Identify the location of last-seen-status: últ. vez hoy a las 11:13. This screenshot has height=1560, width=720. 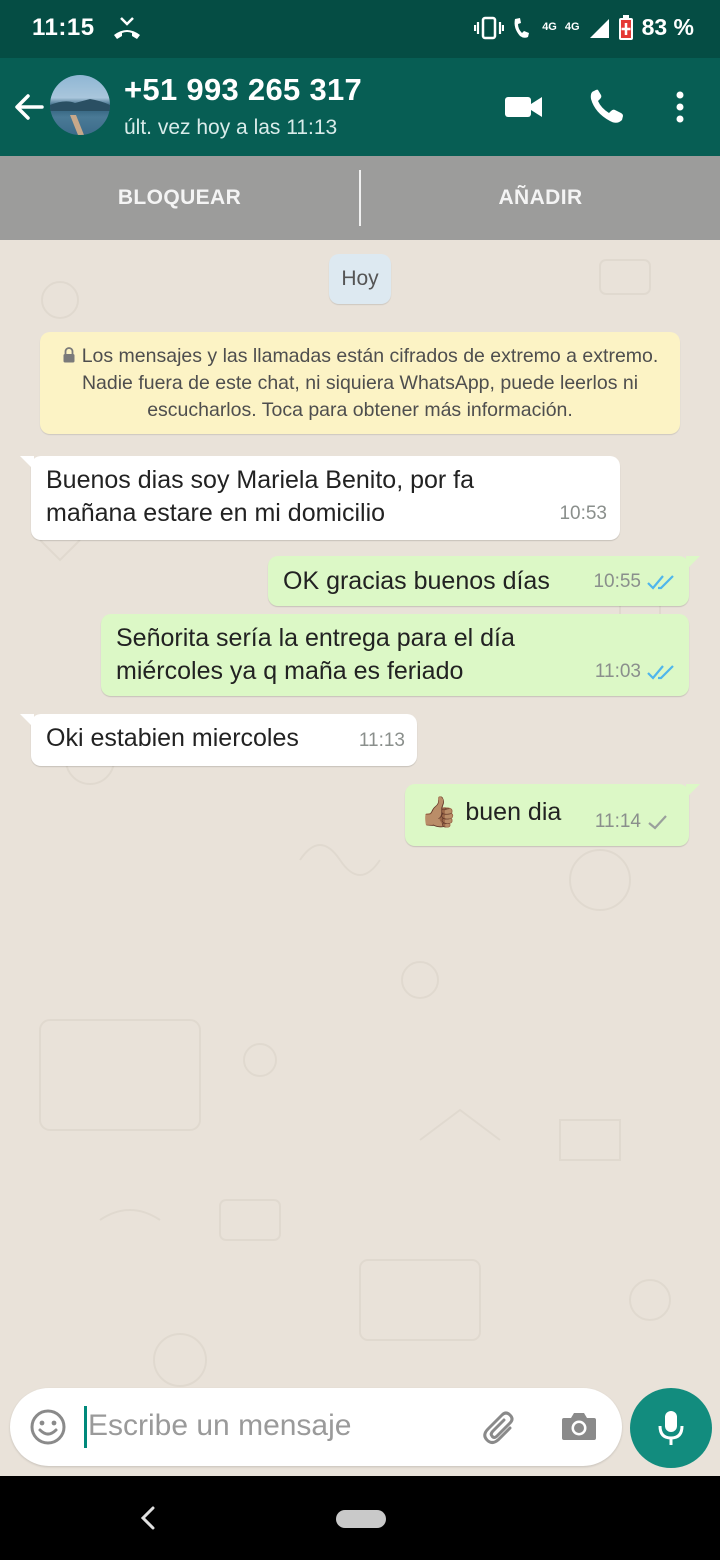
(231, 127).